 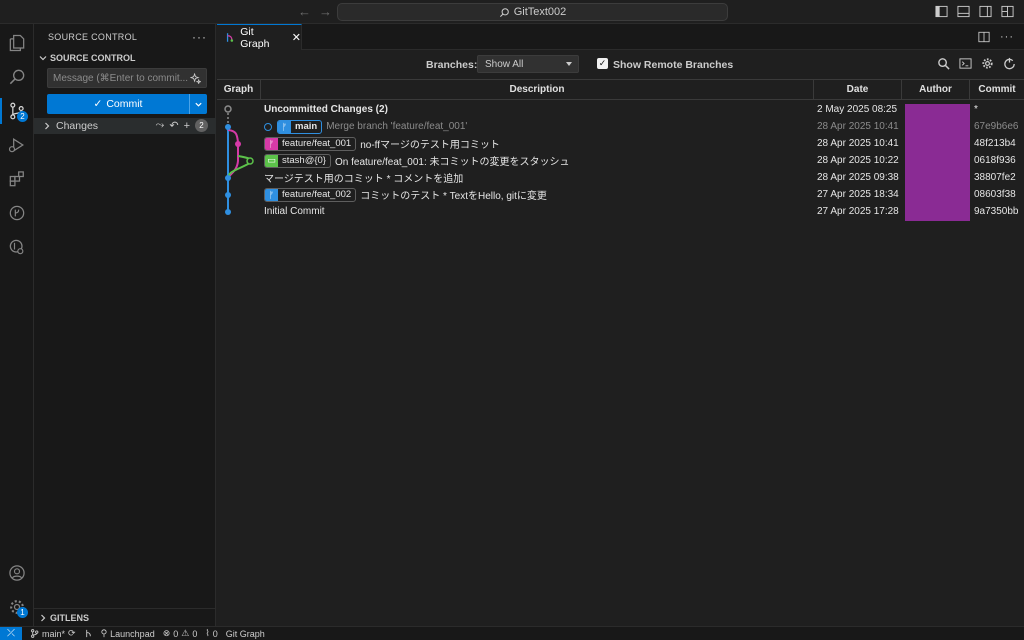 I want to click on branches-dropdown: Show All, so click(x=528, y=64).